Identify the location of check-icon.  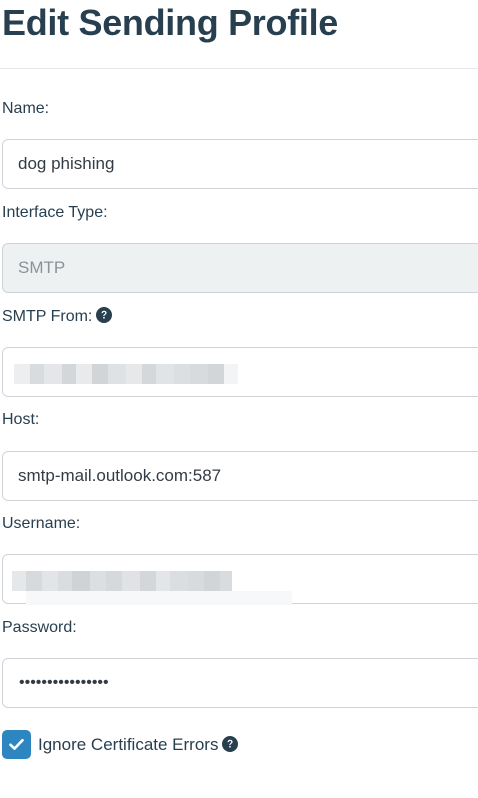
(16, 744).